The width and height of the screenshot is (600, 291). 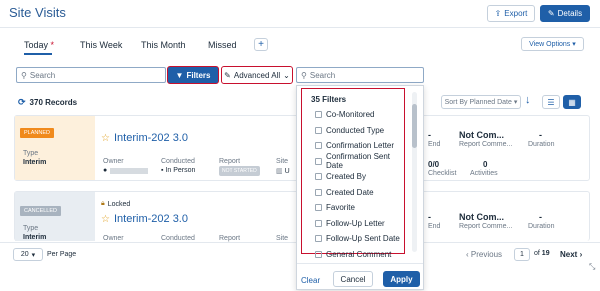 I want to click on owner-label: Owner, so click(x=113, y=238).